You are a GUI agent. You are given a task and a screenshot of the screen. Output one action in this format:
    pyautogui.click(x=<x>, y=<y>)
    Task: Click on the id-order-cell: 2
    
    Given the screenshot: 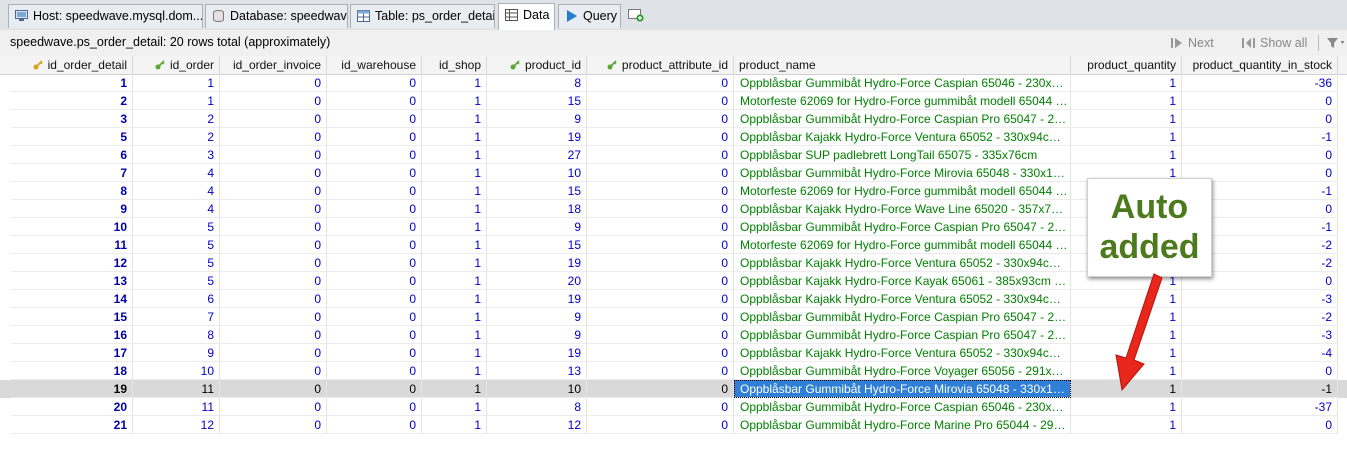 What is the action you would take?
    pyautogui.click(x=176, y=119)
    